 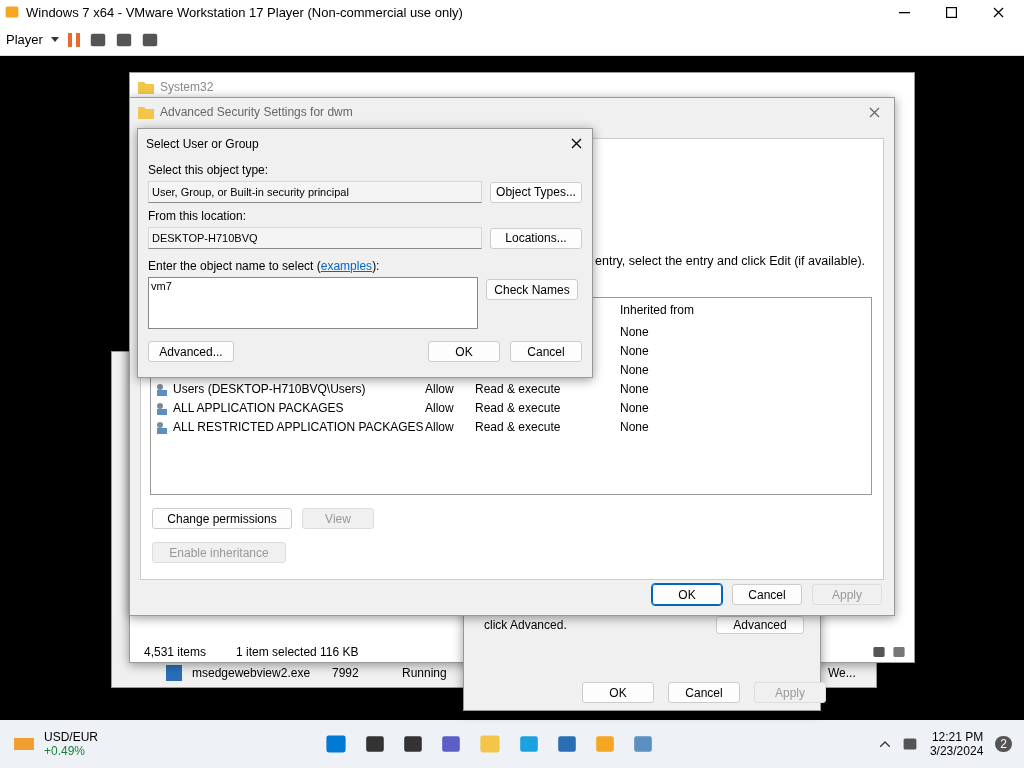 I want to click on table-cell-text: 7992, so click(x=346, y=673).